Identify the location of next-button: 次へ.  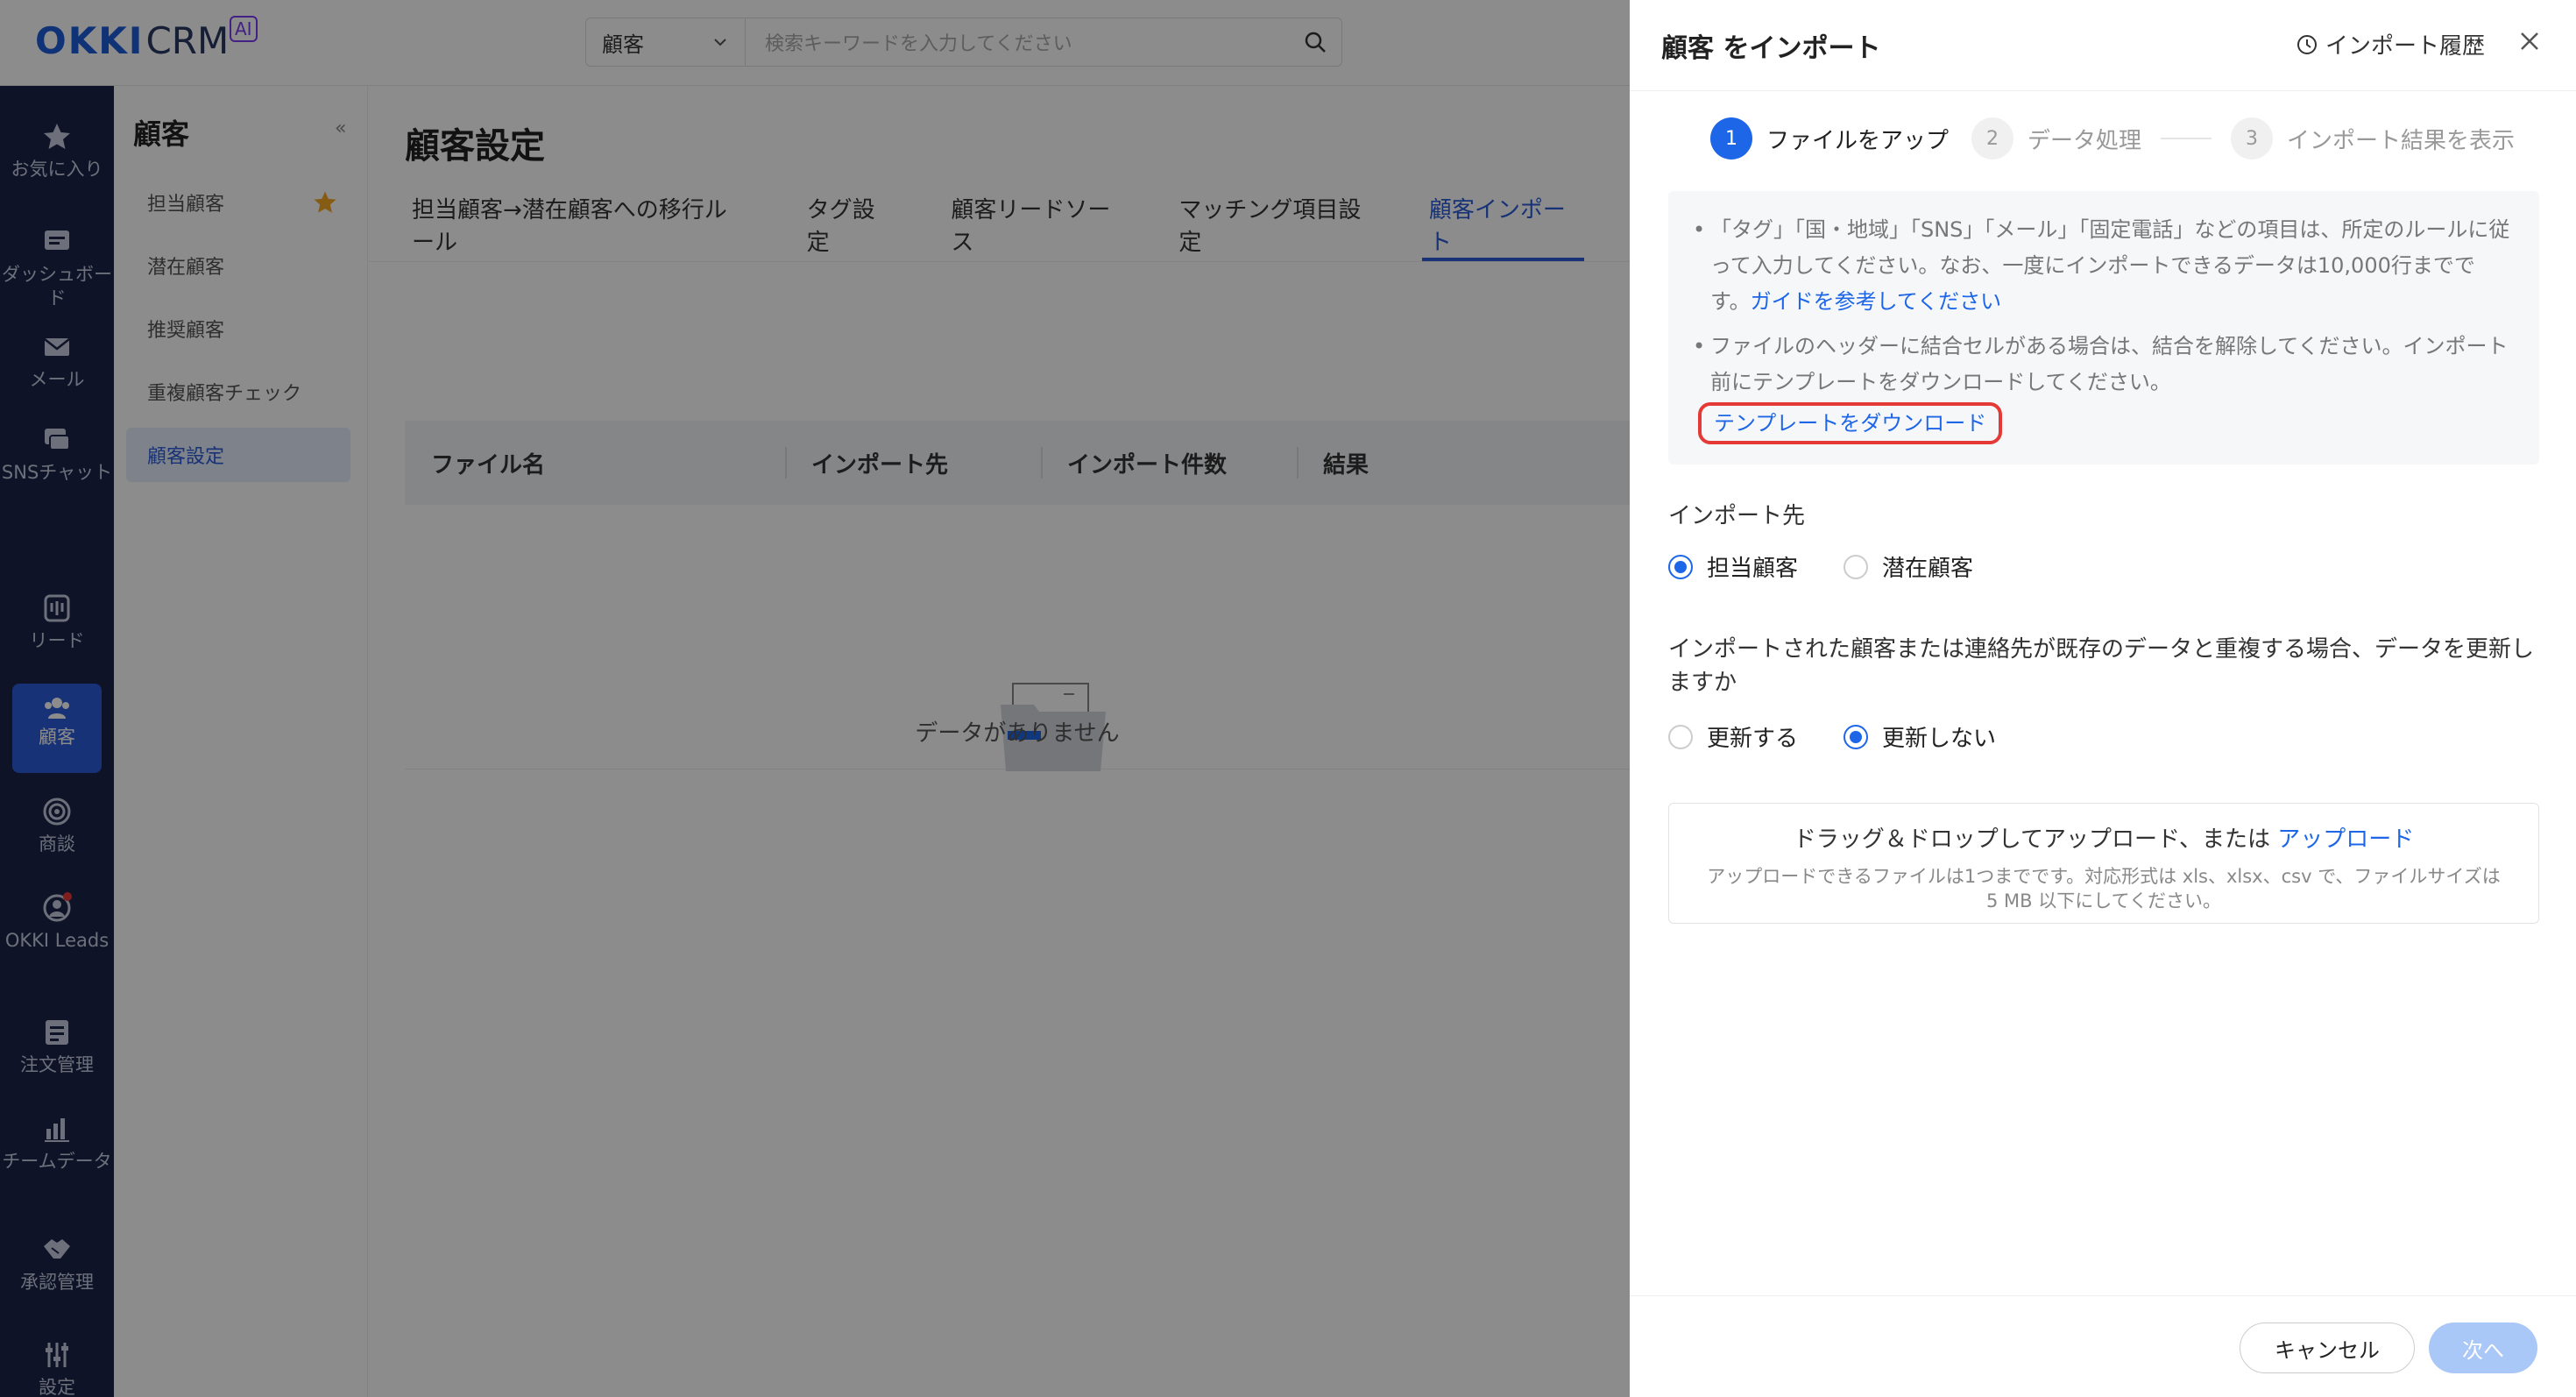
(2483, 1348).